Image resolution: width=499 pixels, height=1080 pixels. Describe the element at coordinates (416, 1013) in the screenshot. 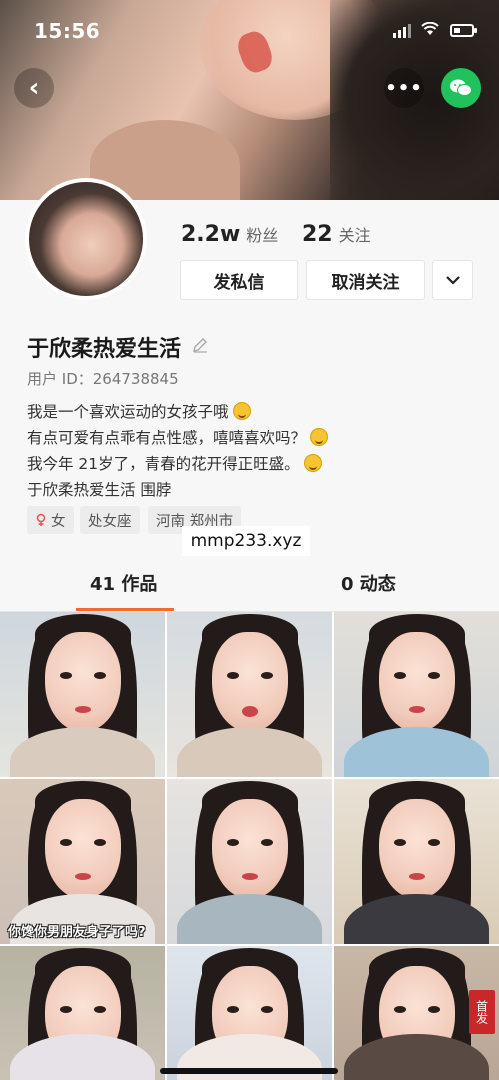

I see `video-thumbnail: 首发` at that location.